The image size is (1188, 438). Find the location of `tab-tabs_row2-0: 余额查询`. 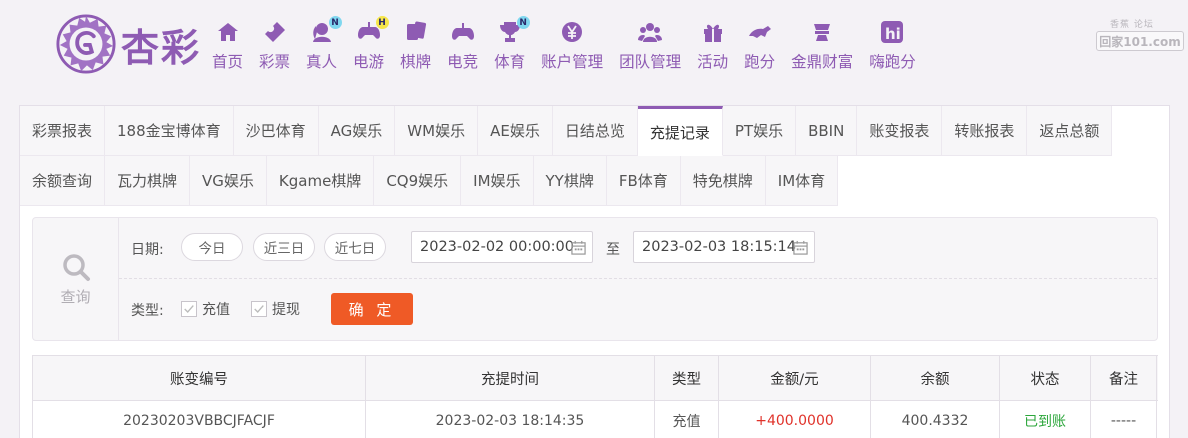

tab-tabs_row2-0: 余额查询 is located at coordinates (63, 181).